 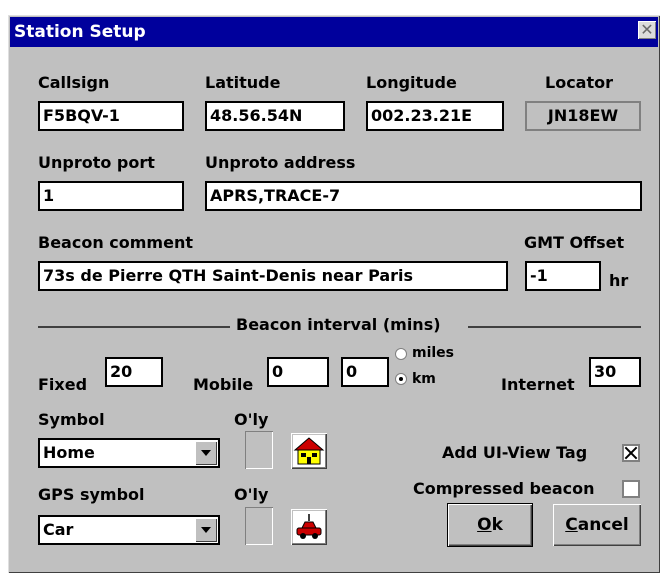 What do you see at coordinates (111, 116) in the screenshot?
I see `callsign-input: F5BQV-1` at bounding box center [111, 116].